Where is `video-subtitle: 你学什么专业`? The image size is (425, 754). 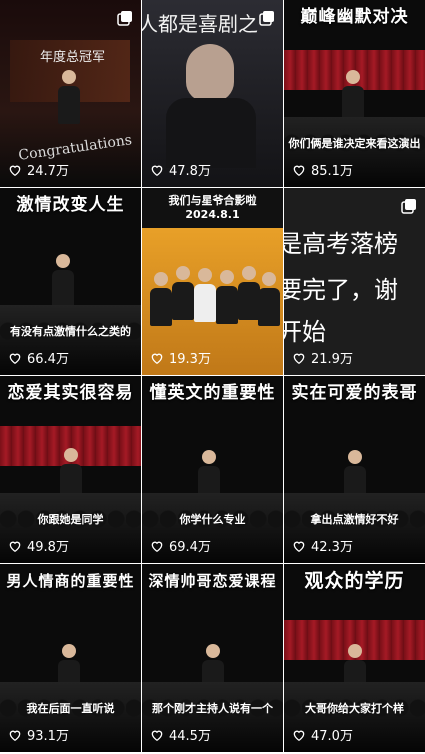 video-subtitle: 你学什么专业 is located at coordinates (212, 519).